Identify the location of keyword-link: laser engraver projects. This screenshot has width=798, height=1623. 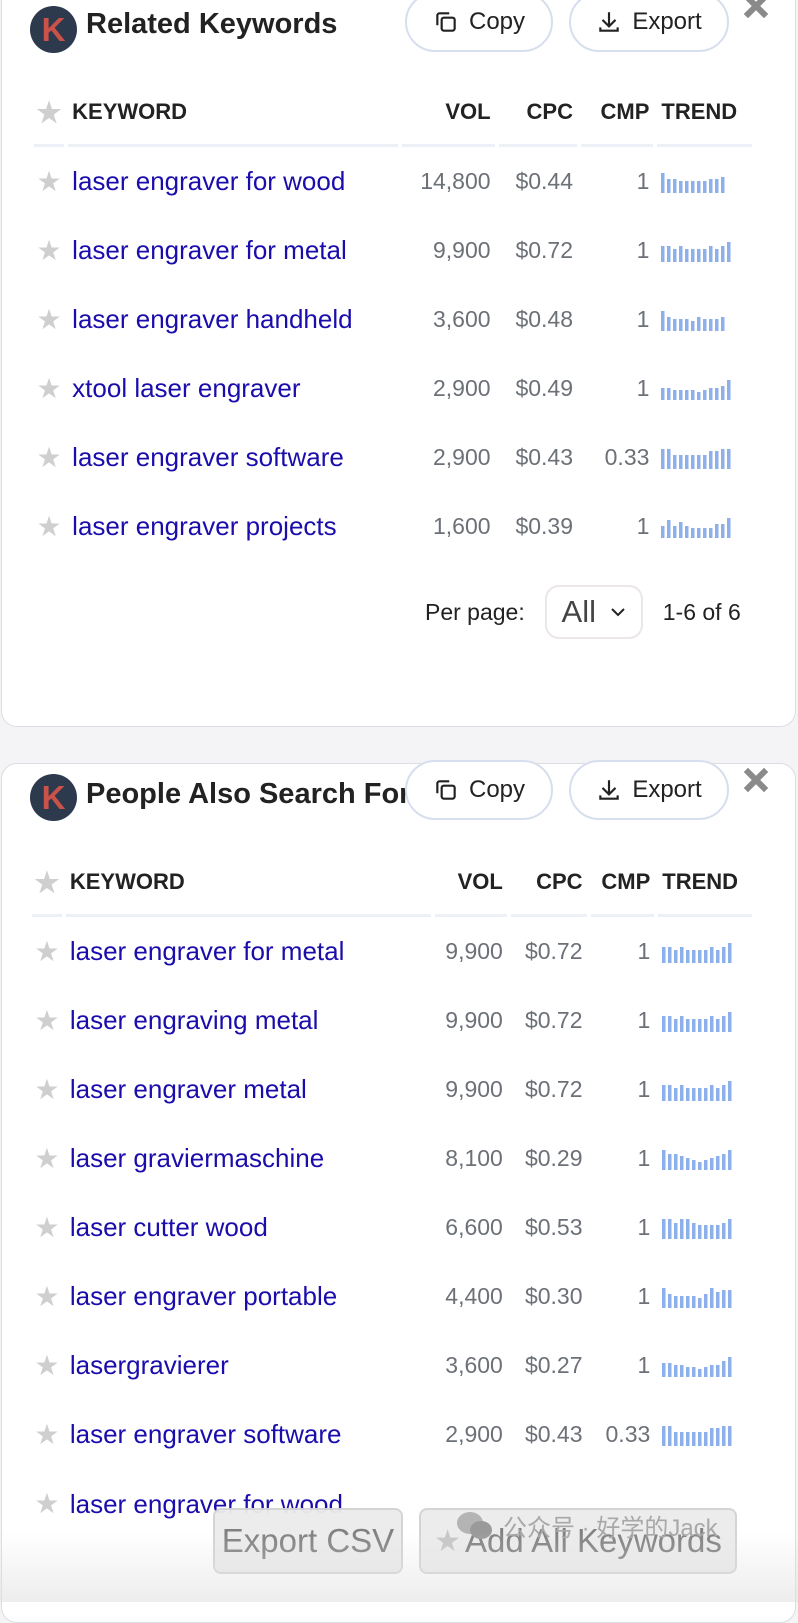
(233, 526).